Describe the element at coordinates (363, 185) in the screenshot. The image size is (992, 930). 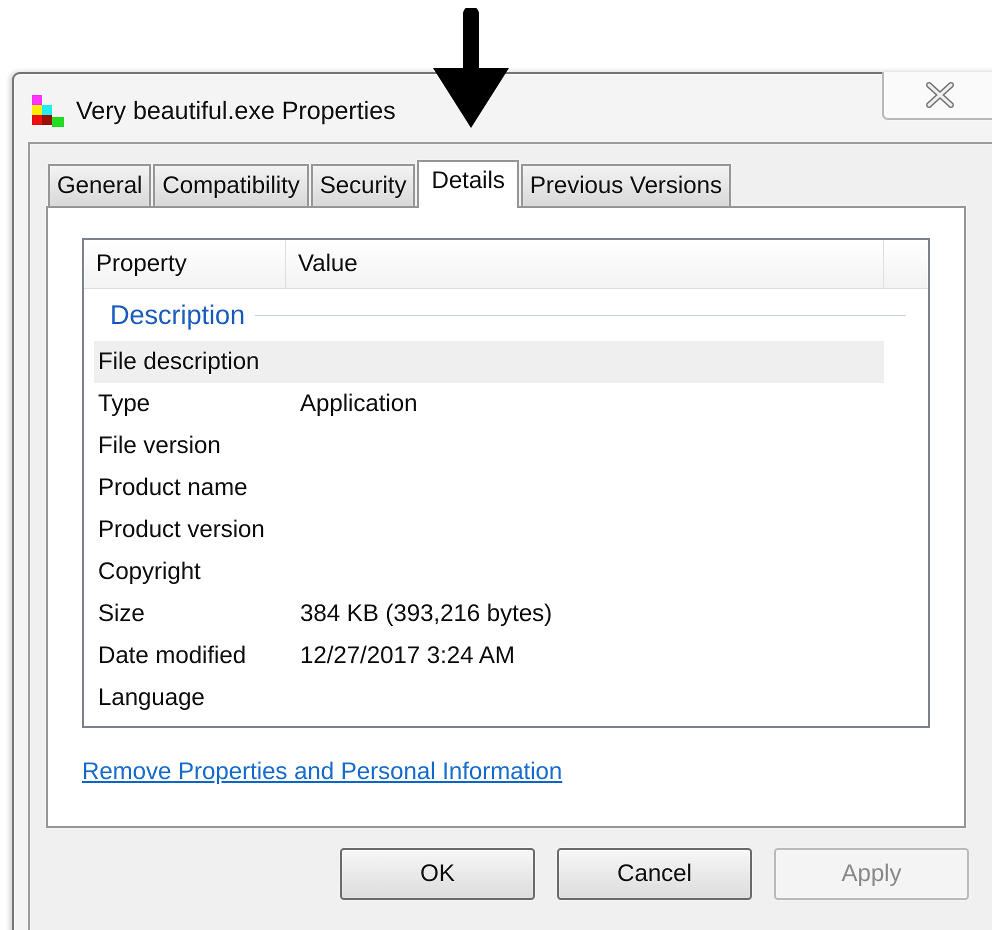
I see `tab: Security` at that location.